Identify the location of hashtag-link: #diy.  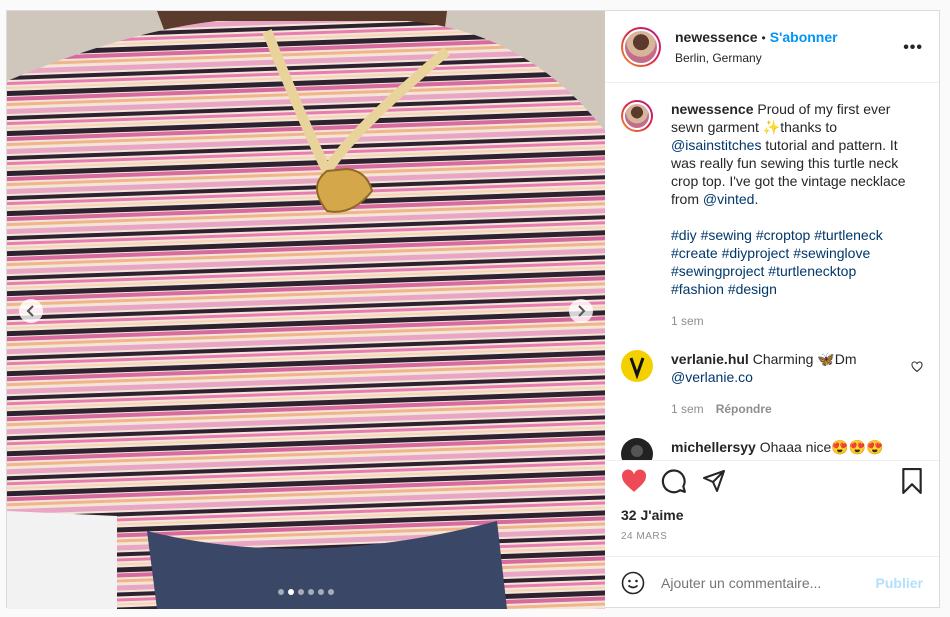
(684, 235).